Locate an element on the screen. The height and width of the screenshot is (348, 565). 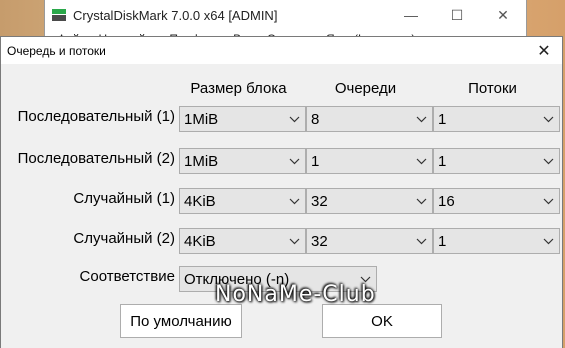
rnd1-block-size-select: 4KiB is located at coordinates (242, 201).